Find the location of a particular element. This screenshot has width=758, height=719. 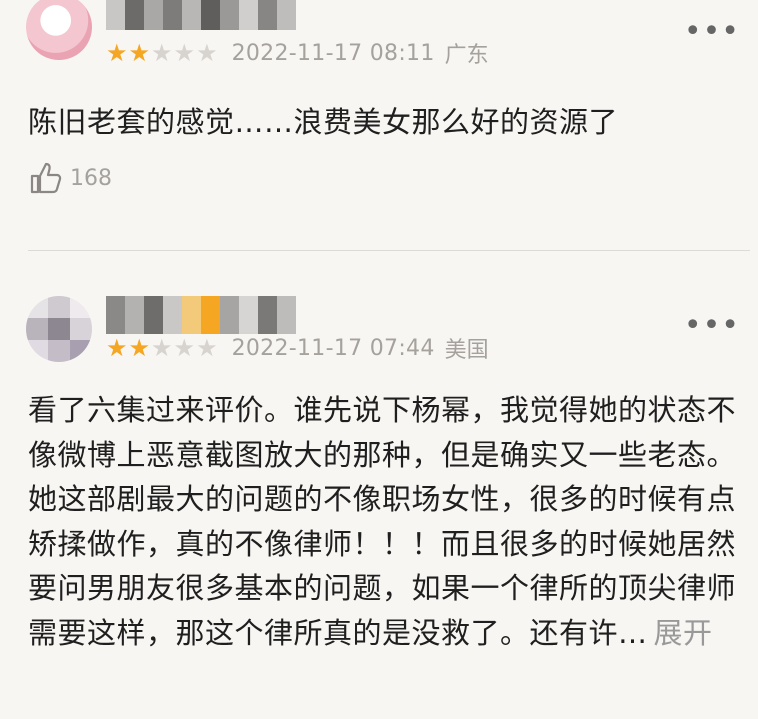

review-date: 2022-11-17 08:11 is located at coordinates (333, 53).